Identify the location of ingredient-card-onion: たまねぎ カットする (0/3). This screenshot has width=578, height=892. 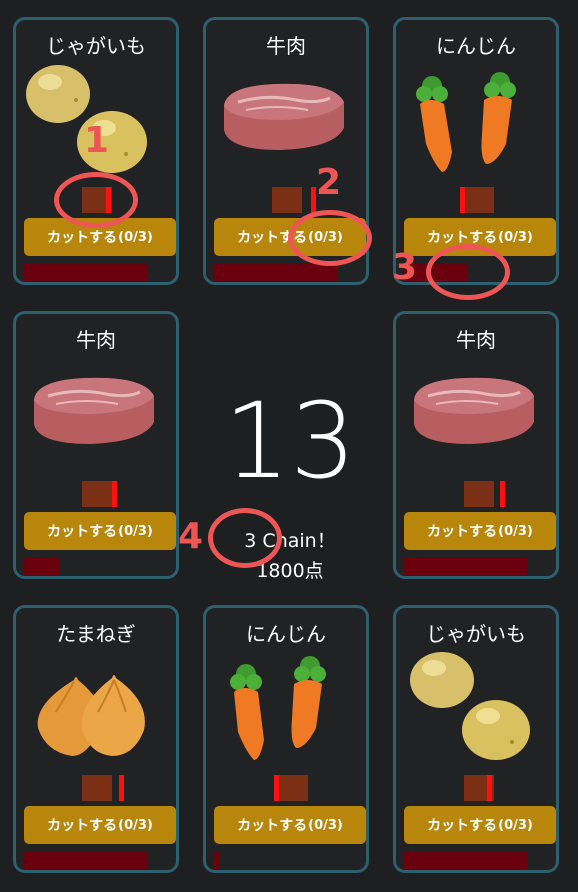
(96, 739).